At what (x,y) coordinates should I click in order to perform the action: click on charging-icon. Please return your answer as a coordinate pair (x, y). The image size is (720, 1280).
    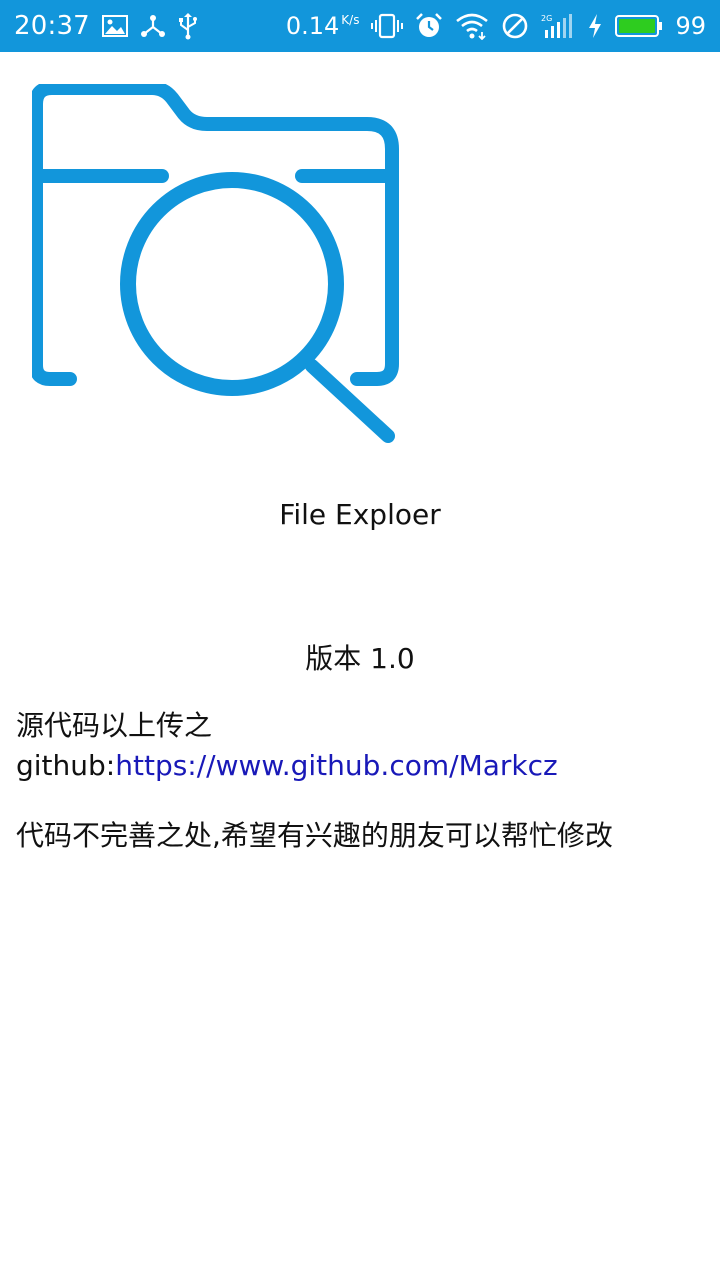
    Looking at the image, I should click on (595, 26).